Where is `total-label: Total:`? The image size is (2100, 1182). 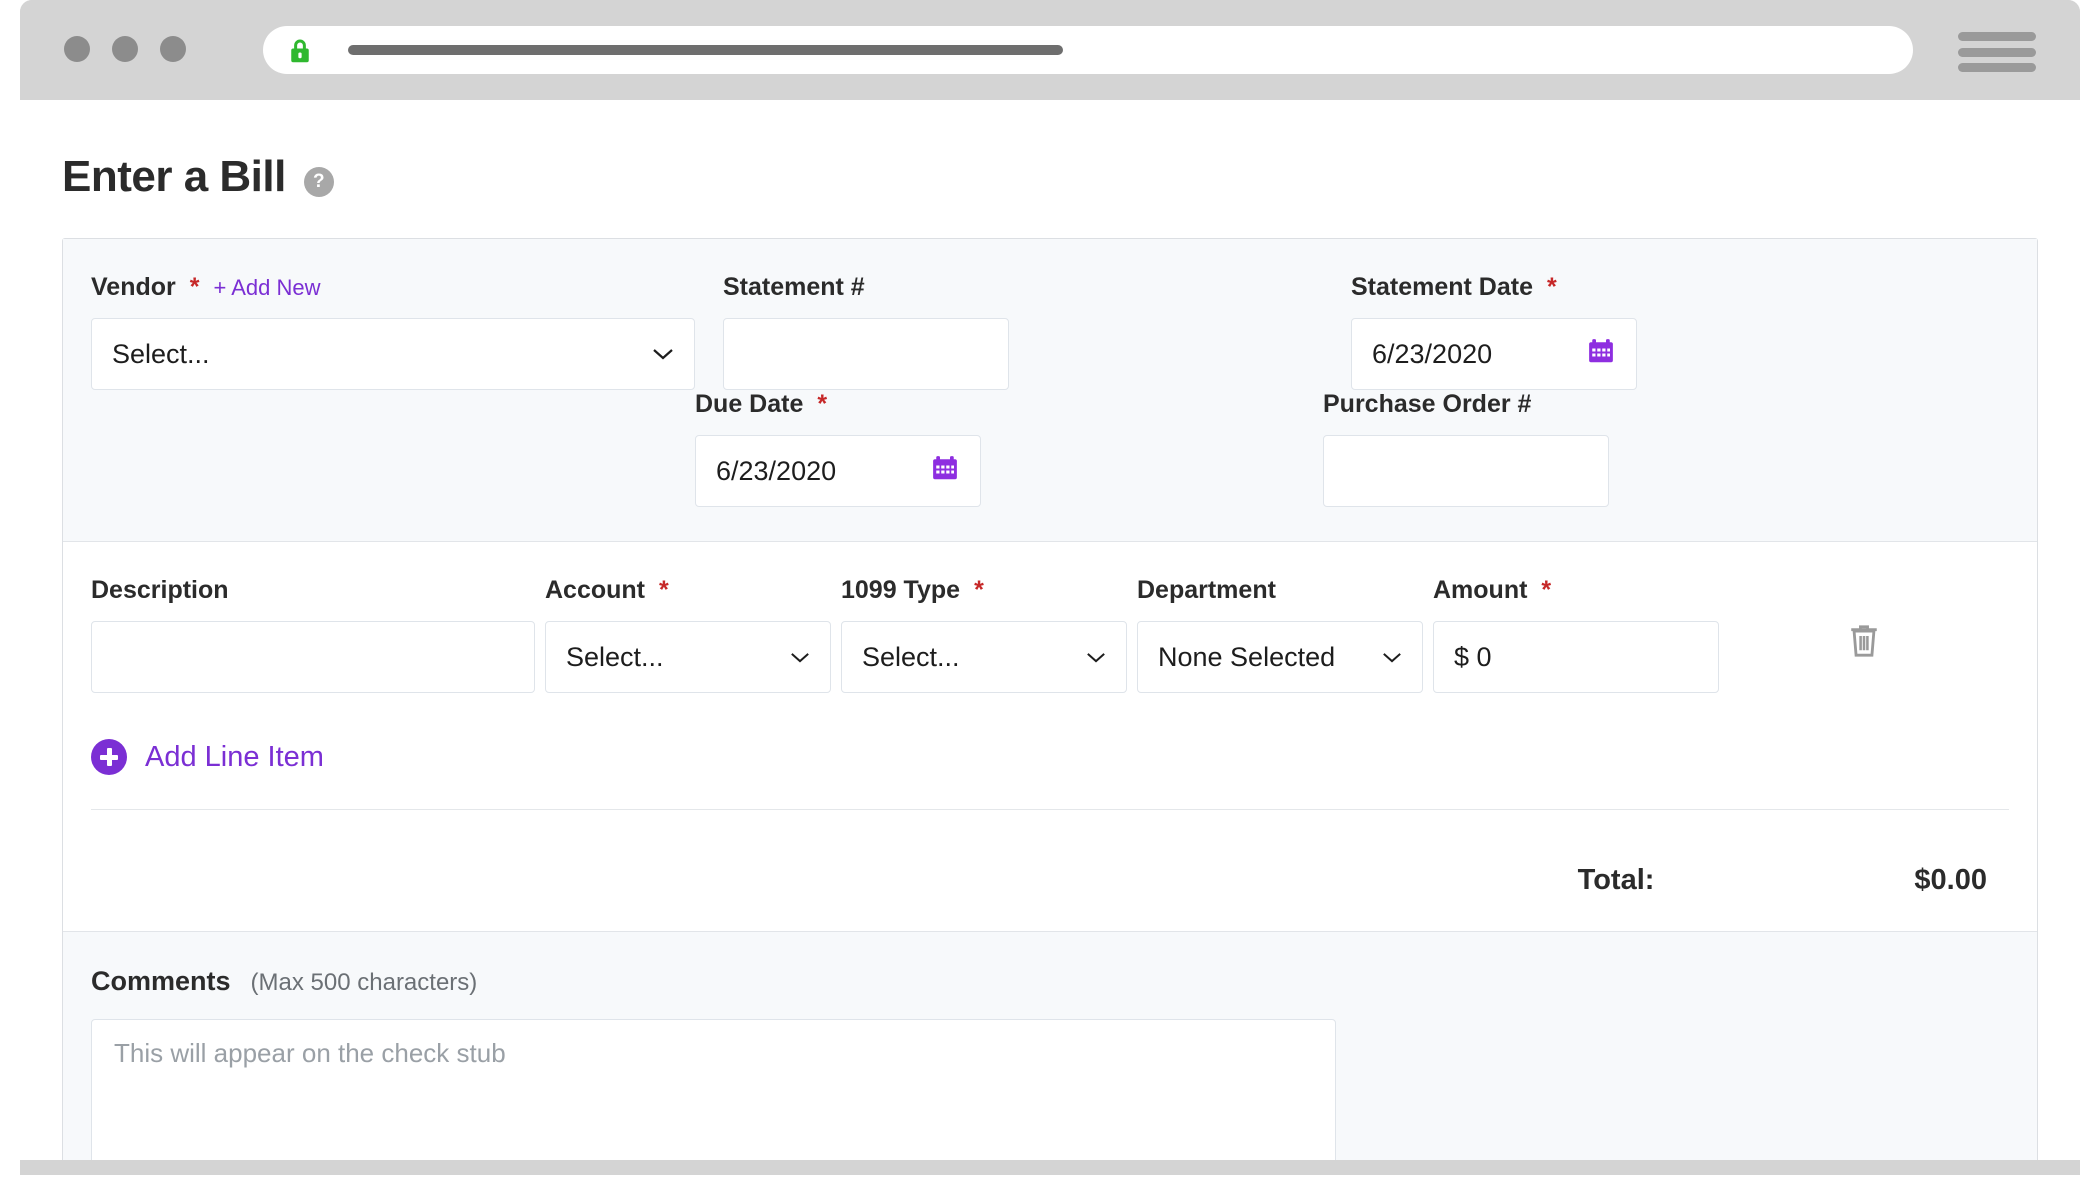 total-label: Total: is located at coordinates (1616, 880).